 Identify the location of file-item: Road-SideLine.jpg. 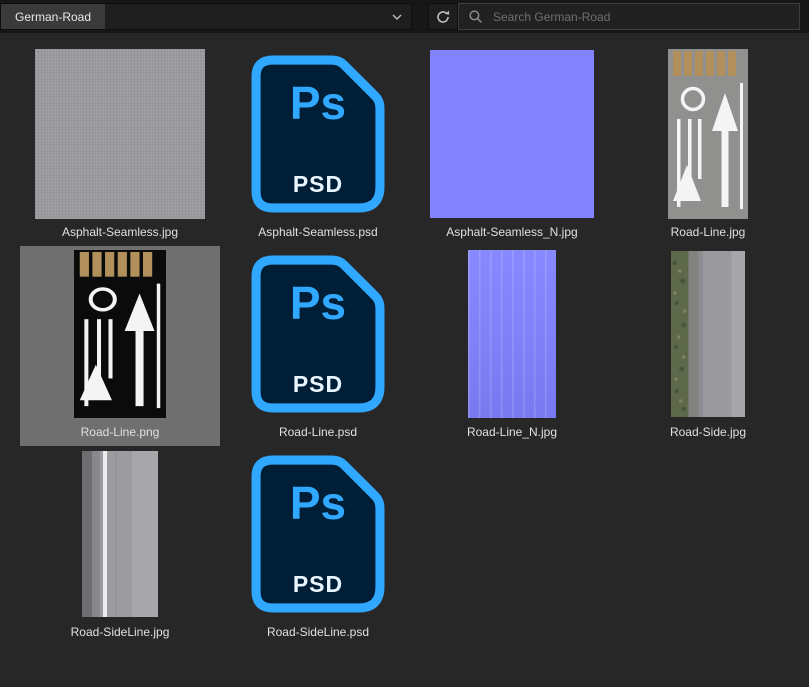
(120, 546).